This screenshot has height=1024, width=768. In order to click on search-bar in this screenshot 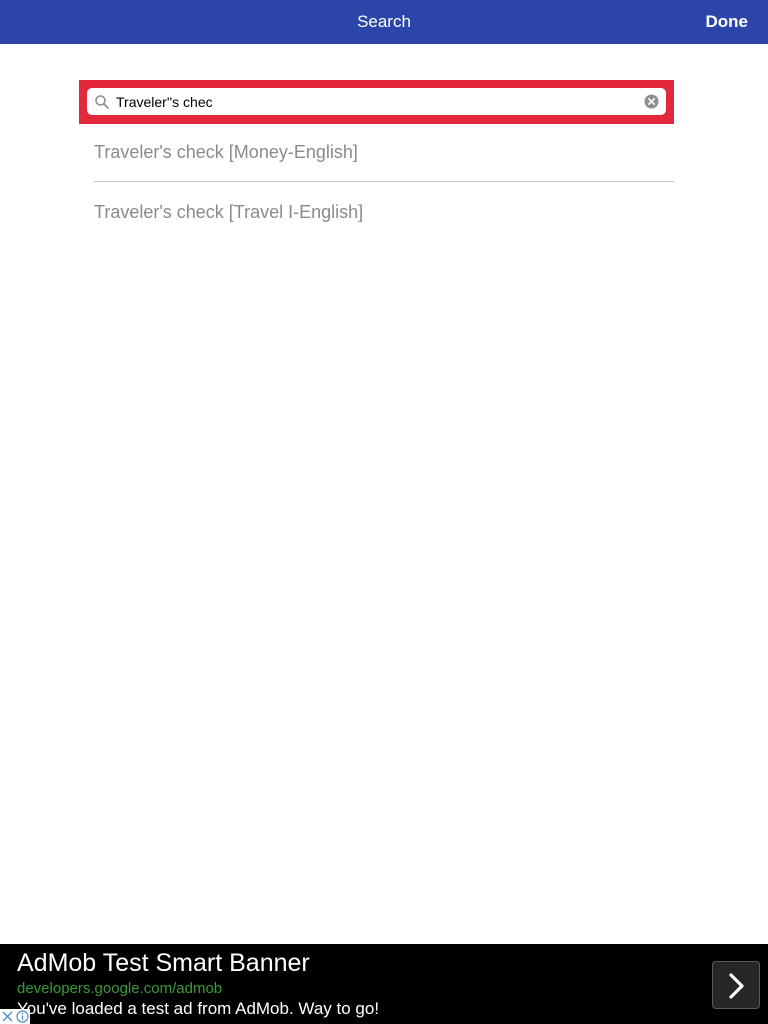, I will do `click(376, 102)`.